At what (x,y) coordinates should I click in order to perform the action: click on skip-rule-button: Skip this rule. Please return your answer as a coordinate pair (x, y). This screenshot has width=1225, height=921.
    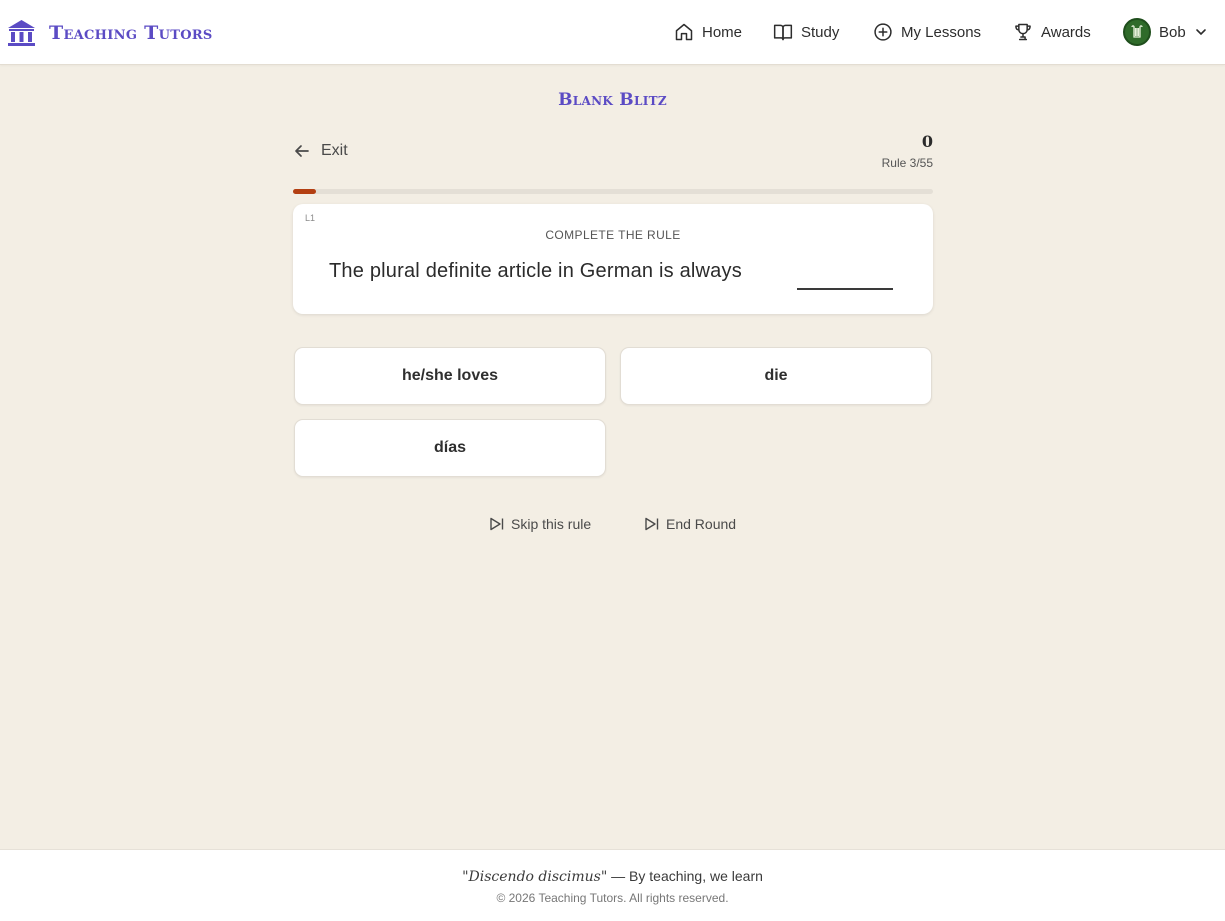
    Looking at the image, I should click on (540, 524).